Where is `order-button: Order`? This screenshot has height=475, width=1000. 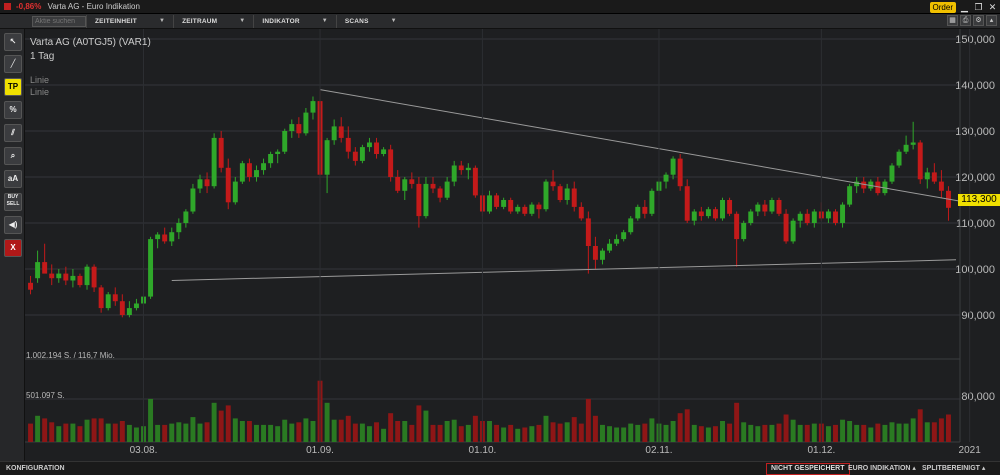 order-button: Order is located at coordinates (942, 7).